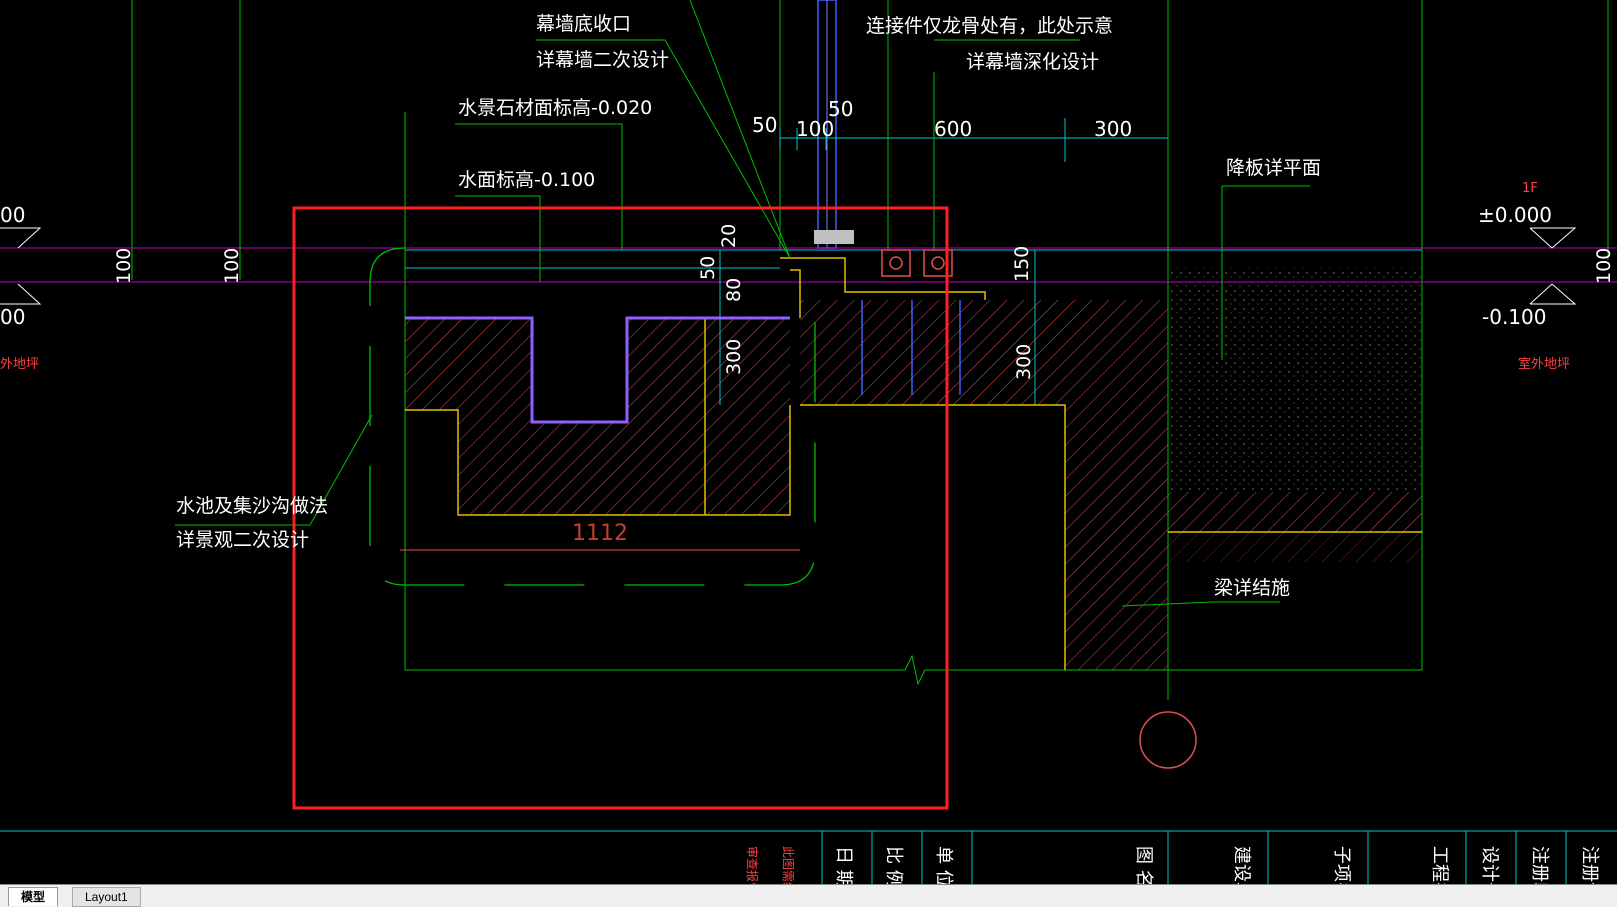 The width and height of the screenshot is (1617, 907). What do you see at coordinates (1530, 188) in the screenshot?
I see `floor-label-1f: 1F` at bounding box center [1530, 188].